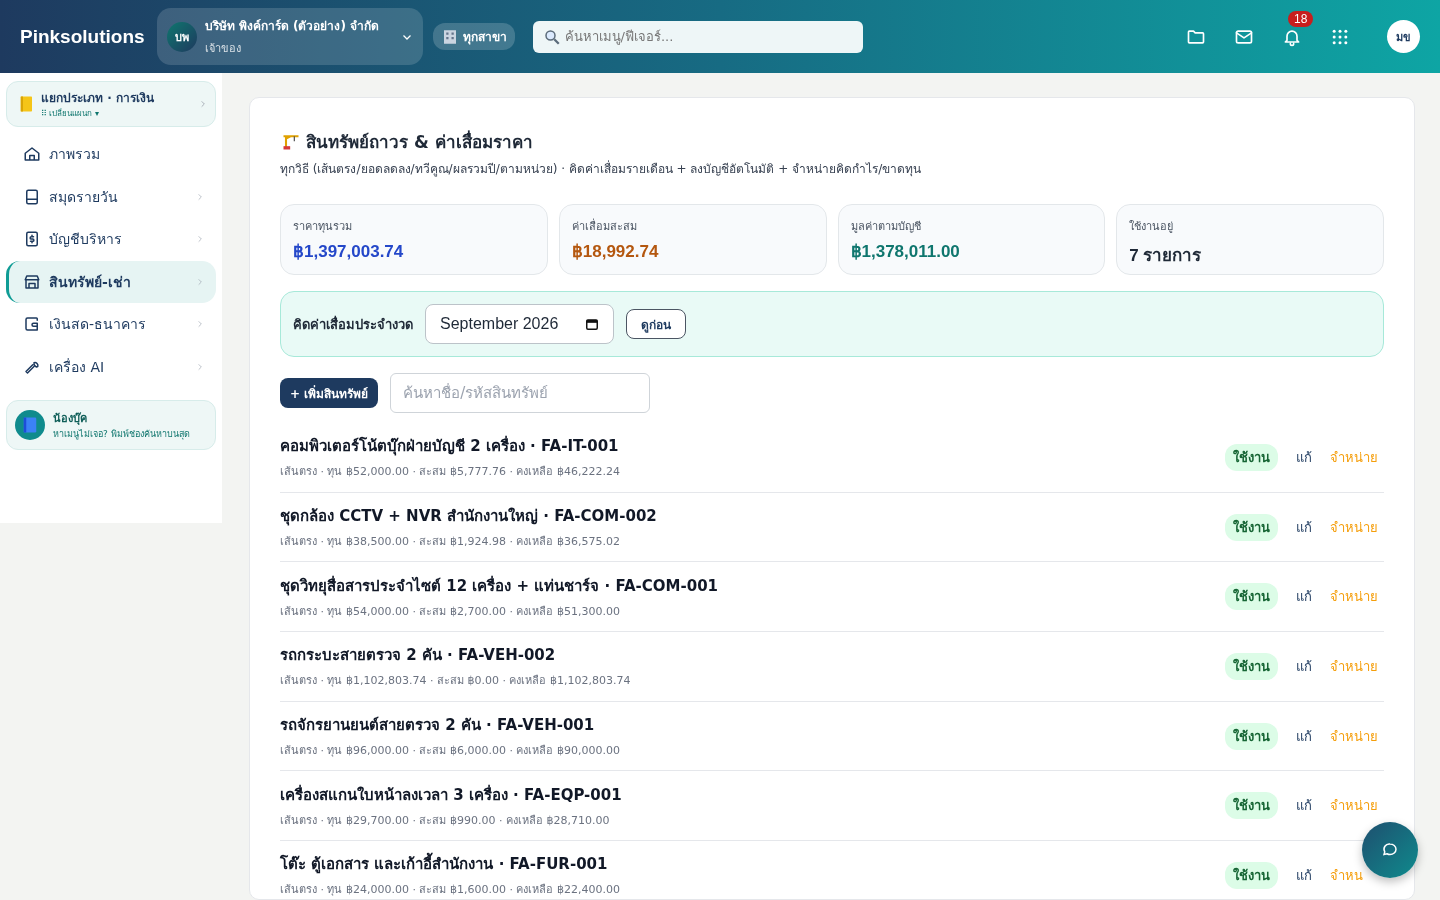  I want to click on stat-value: ฿18,992.74, so click(615, 251).